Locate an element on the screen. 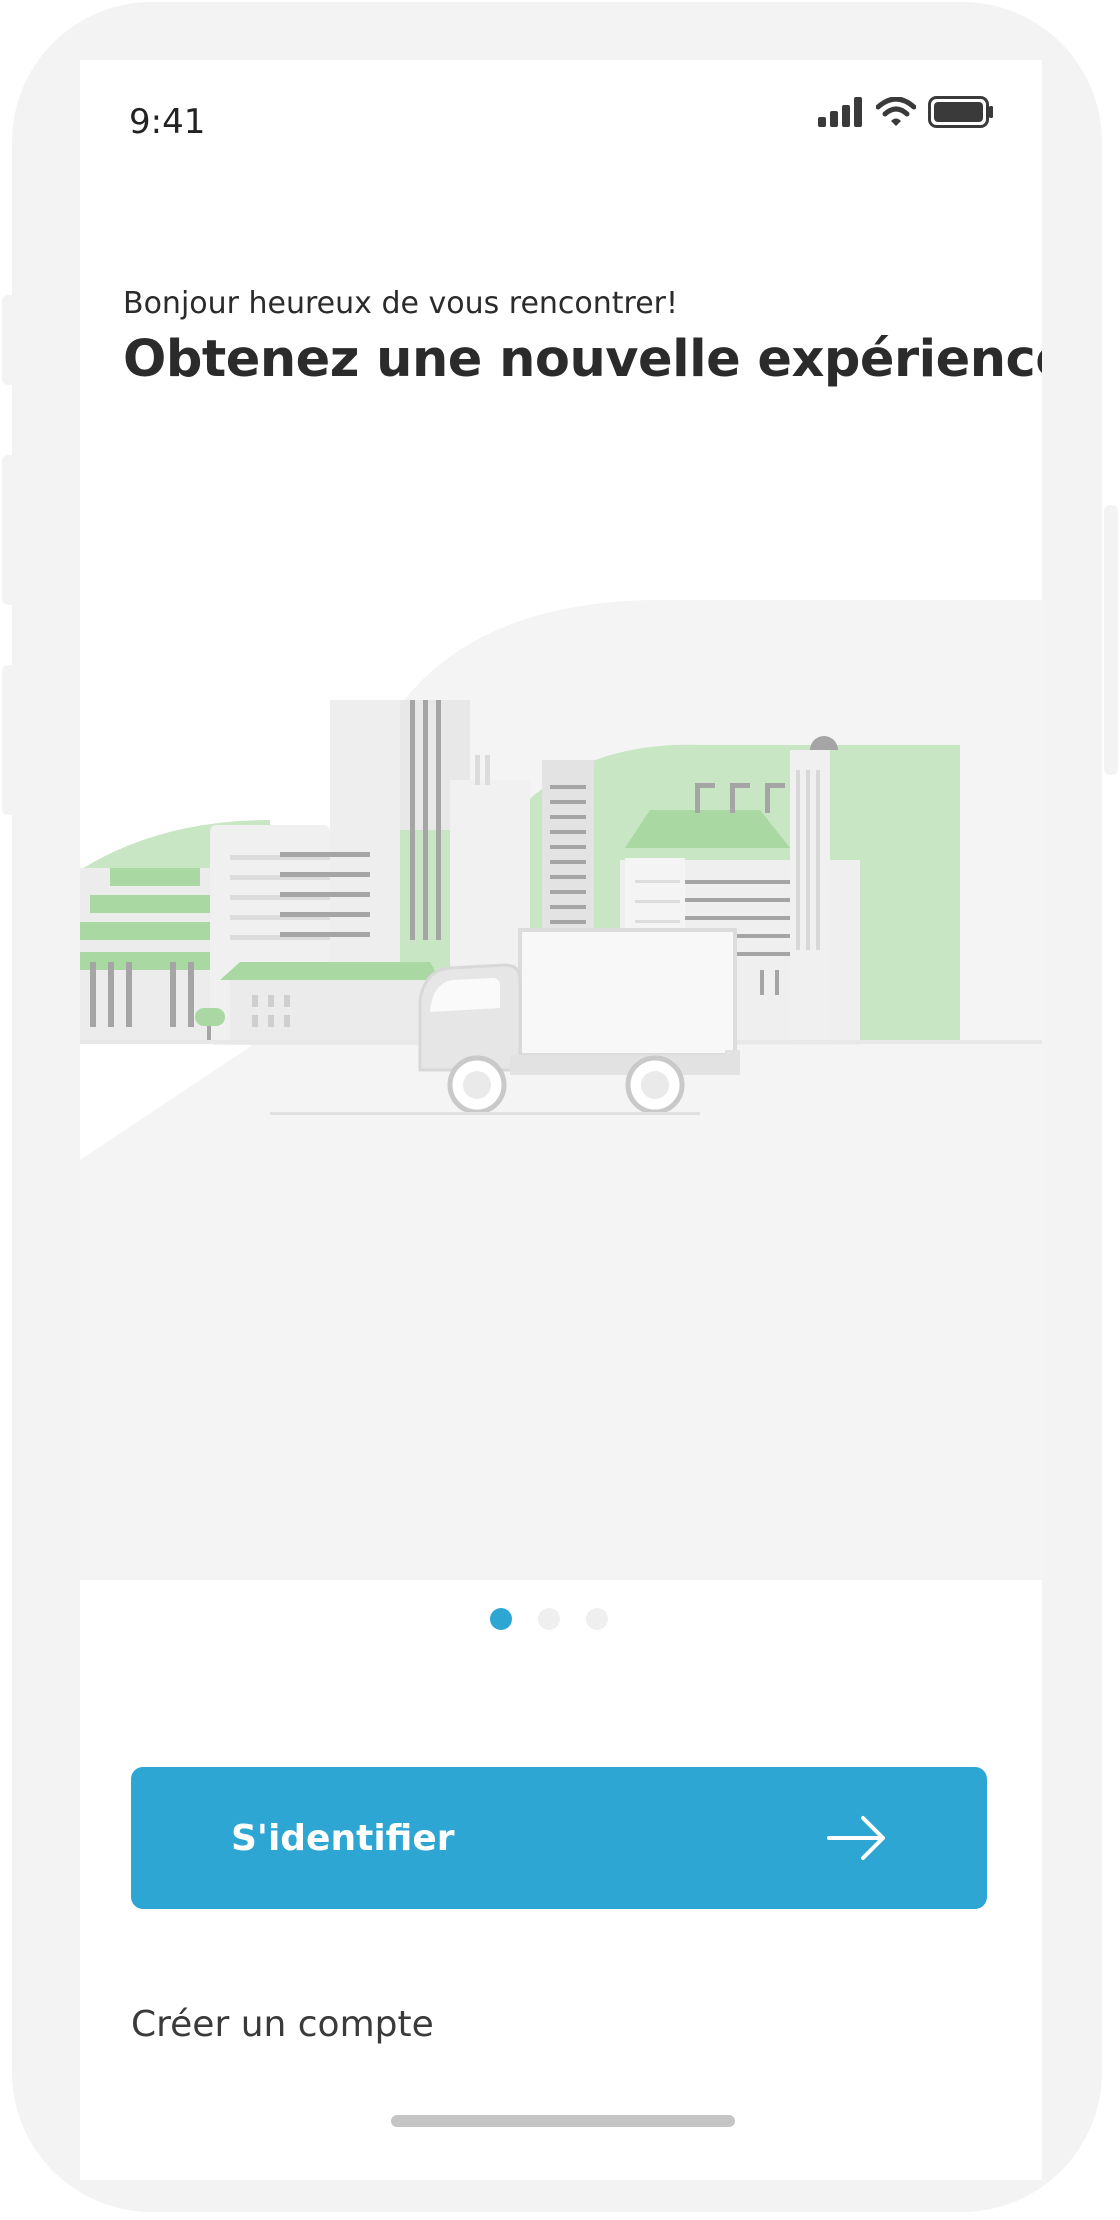 Image resolution: width=1120 pixels, height=2220 pixels. status-icons is located at coordinates (906, 112).